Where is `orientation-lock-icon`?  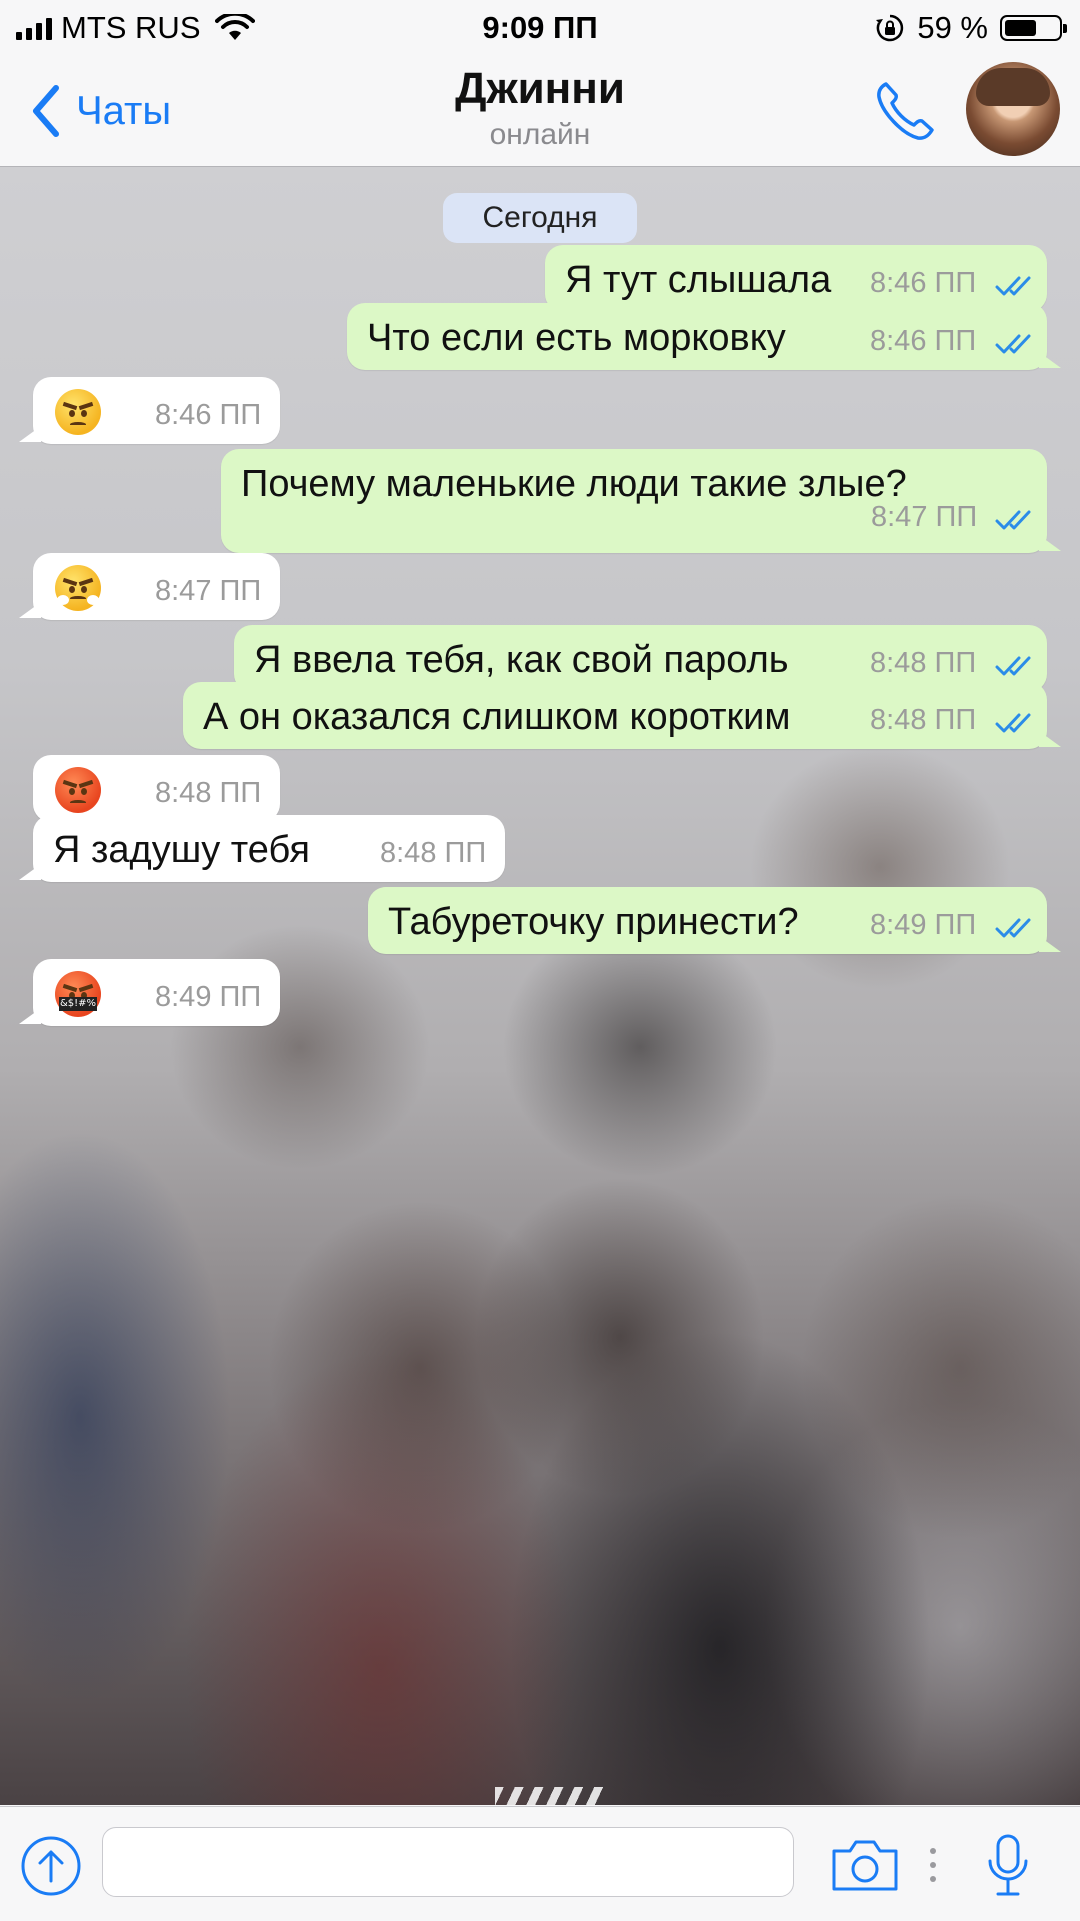 orientation-lock-icon is located at coordinates (890, 28).